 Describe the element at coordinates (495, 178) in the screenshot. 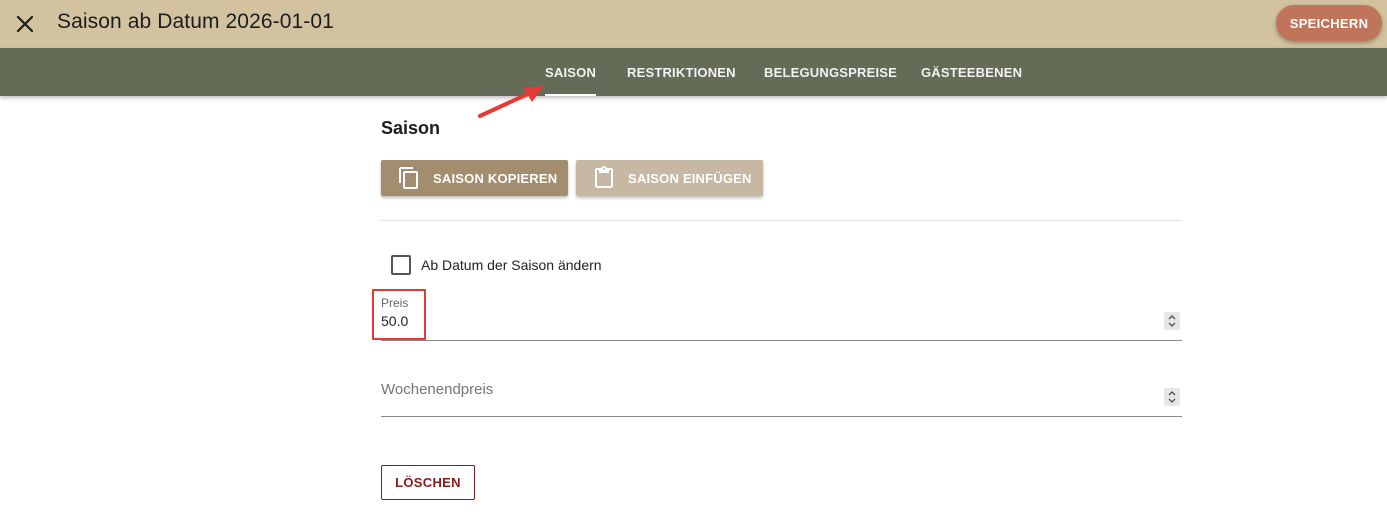

I see `copy-season-label: SAISON KOPIEREN` at that location.